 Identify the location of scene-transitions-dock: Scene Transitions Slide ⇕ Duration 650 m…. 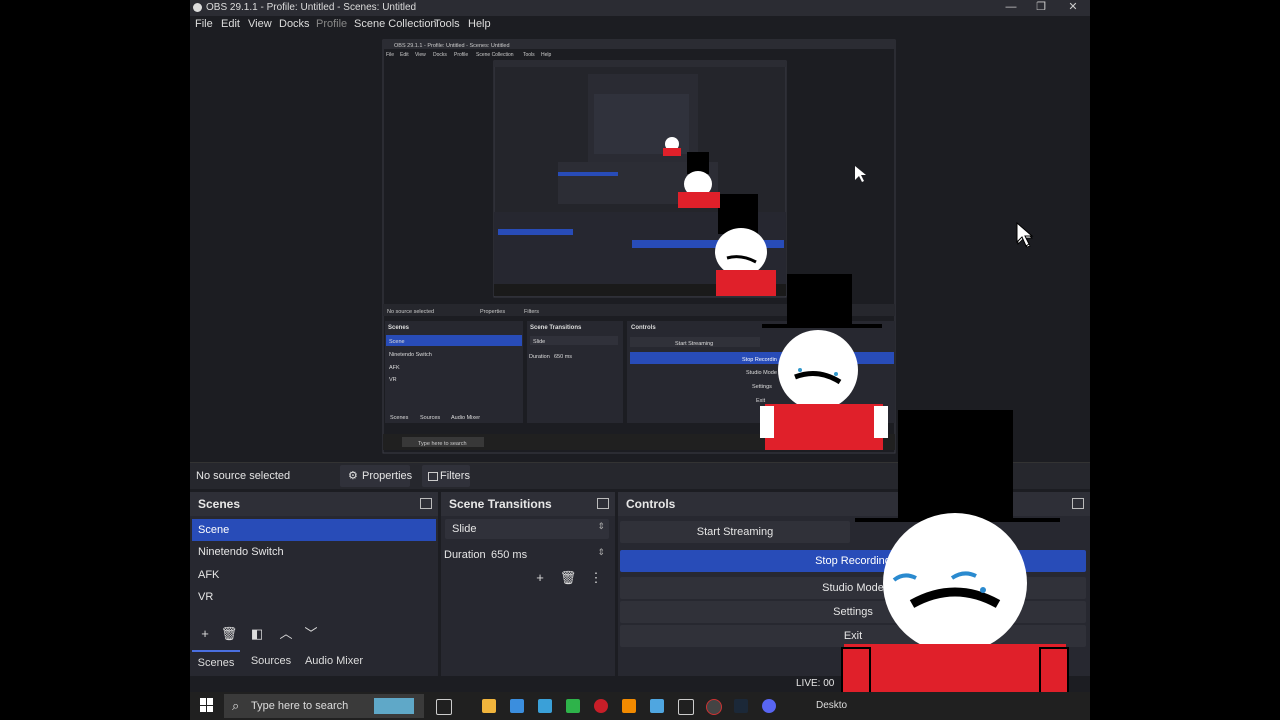
(528, 584).